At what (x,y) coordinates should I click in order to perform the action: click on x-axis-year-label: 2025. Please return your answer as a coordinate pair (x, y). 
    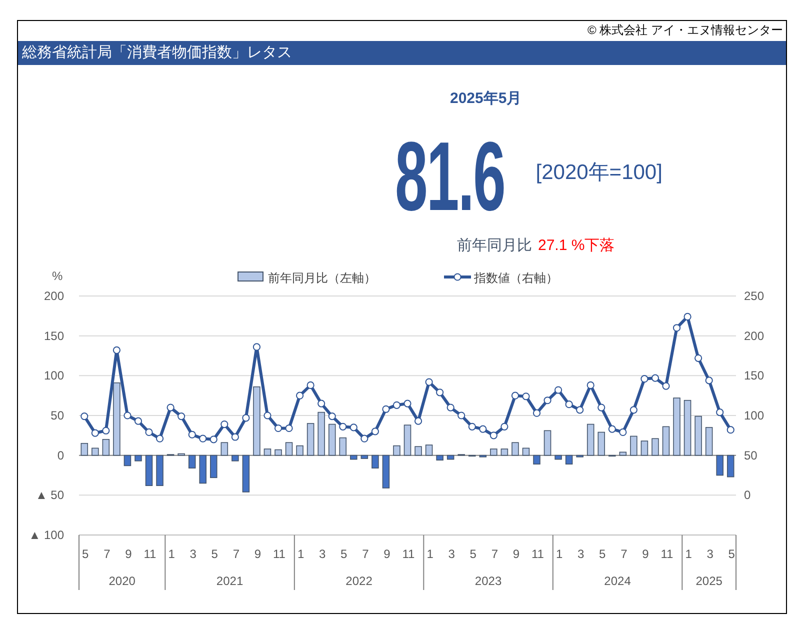
    Looking at the image, I should click on (709, 581).